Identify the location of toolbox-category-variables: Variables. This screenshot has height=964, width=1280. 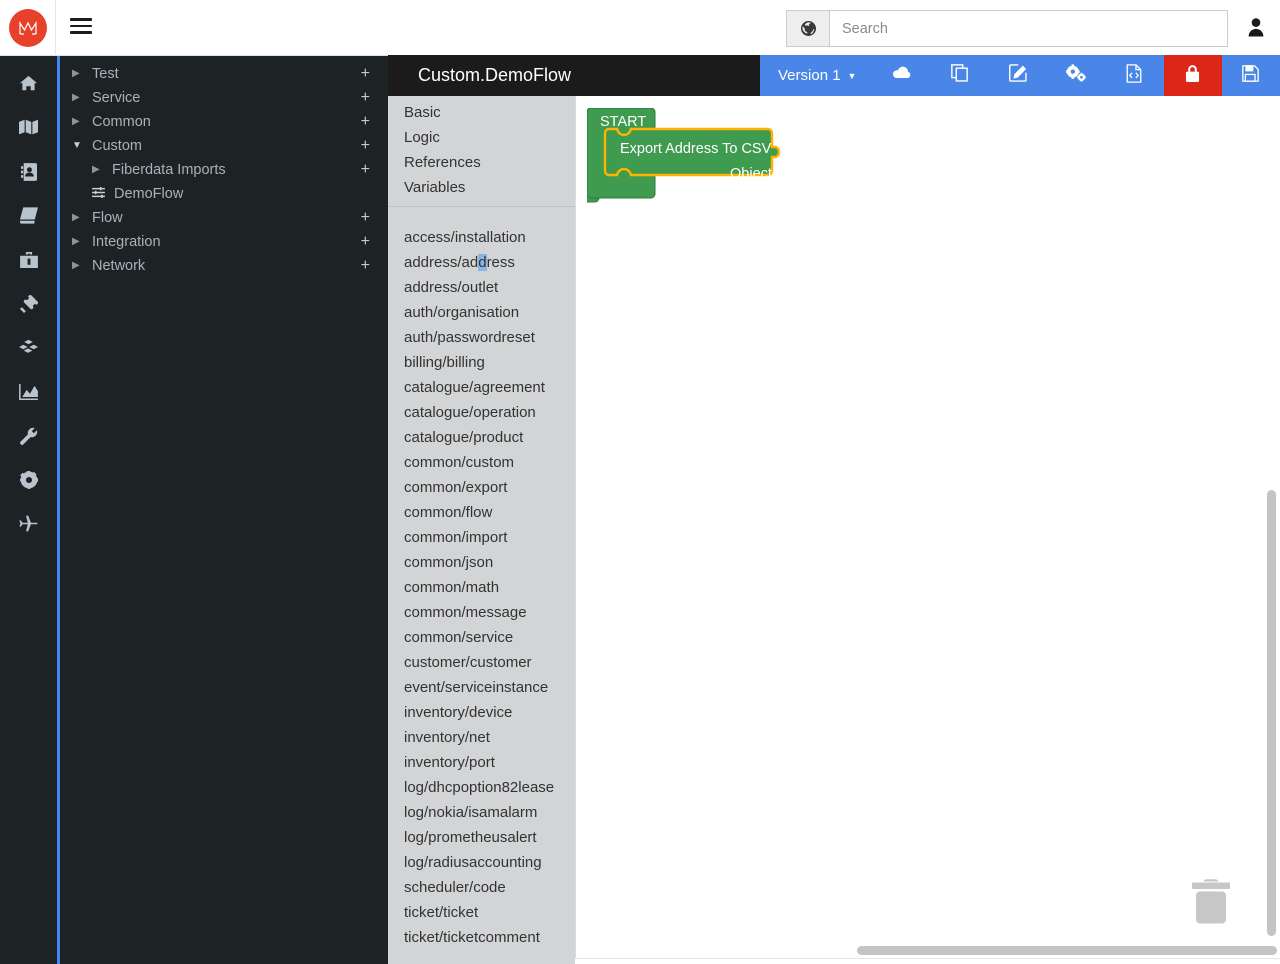
(481, 187).